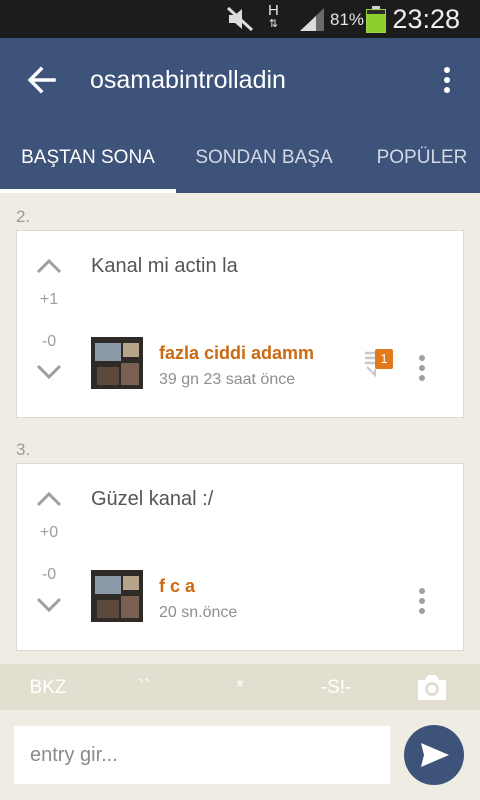 The image size is (480, 800). Describe the element at coordinates (42, 80) in the screenshot. I see `back-arrow-icon` at that location.